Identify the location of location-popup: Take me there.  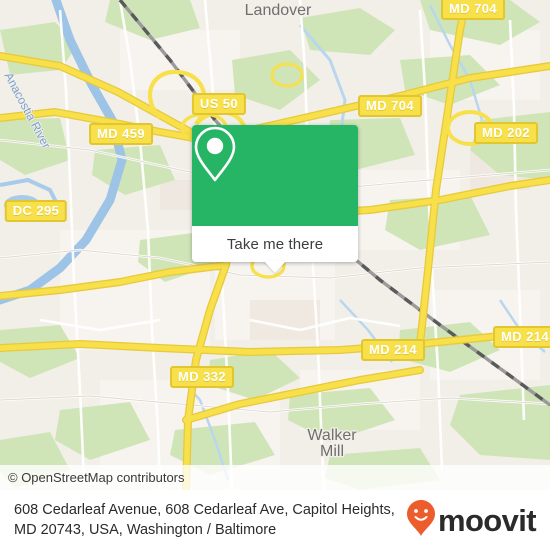
(275, 199).